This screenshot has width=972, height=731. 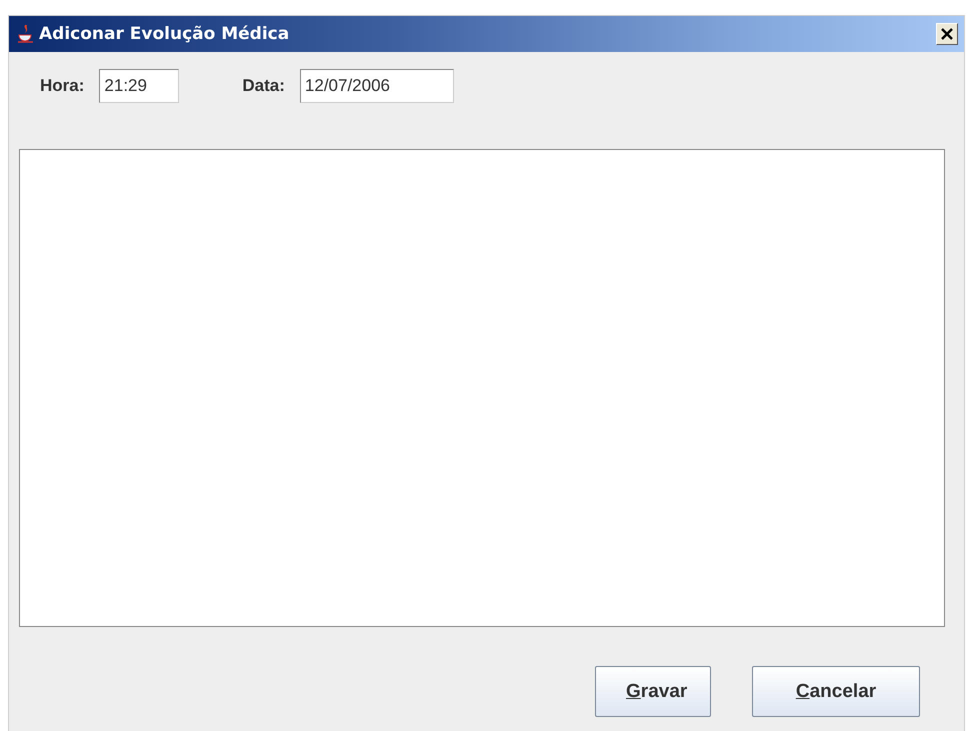 What do you see at coordinates (377, 86) in the screenshot?
I see `input-field: 12/07/2006` at bounding box center [377, 86].